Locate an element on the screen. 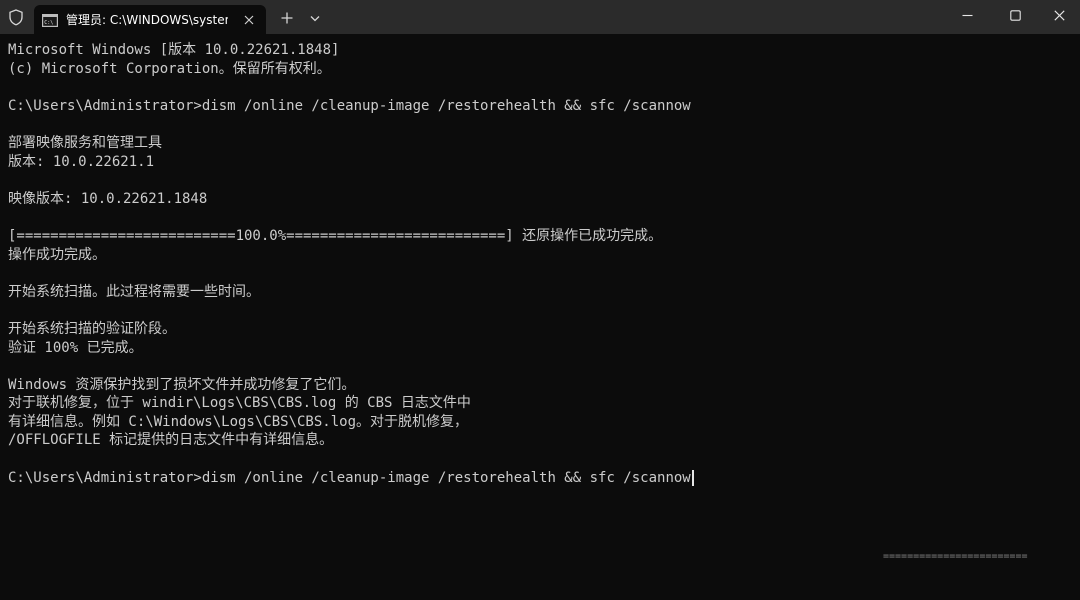 The image size is (1080, 600). console-line: Windows 资源保护找到了损坏文件并成功修复了它们。 is located at coordinates (182, 384).